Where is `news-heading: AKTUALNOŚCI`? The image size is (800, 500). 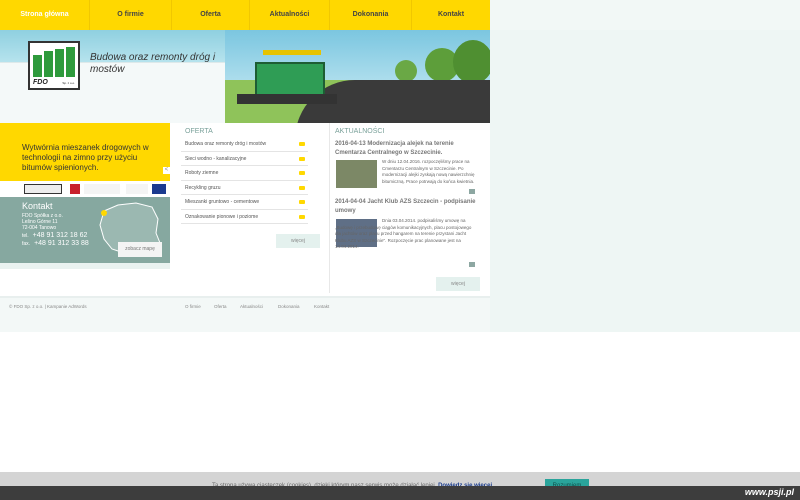
news-heading: AKTUALNOŚCI is located at coordinates (360, 131).